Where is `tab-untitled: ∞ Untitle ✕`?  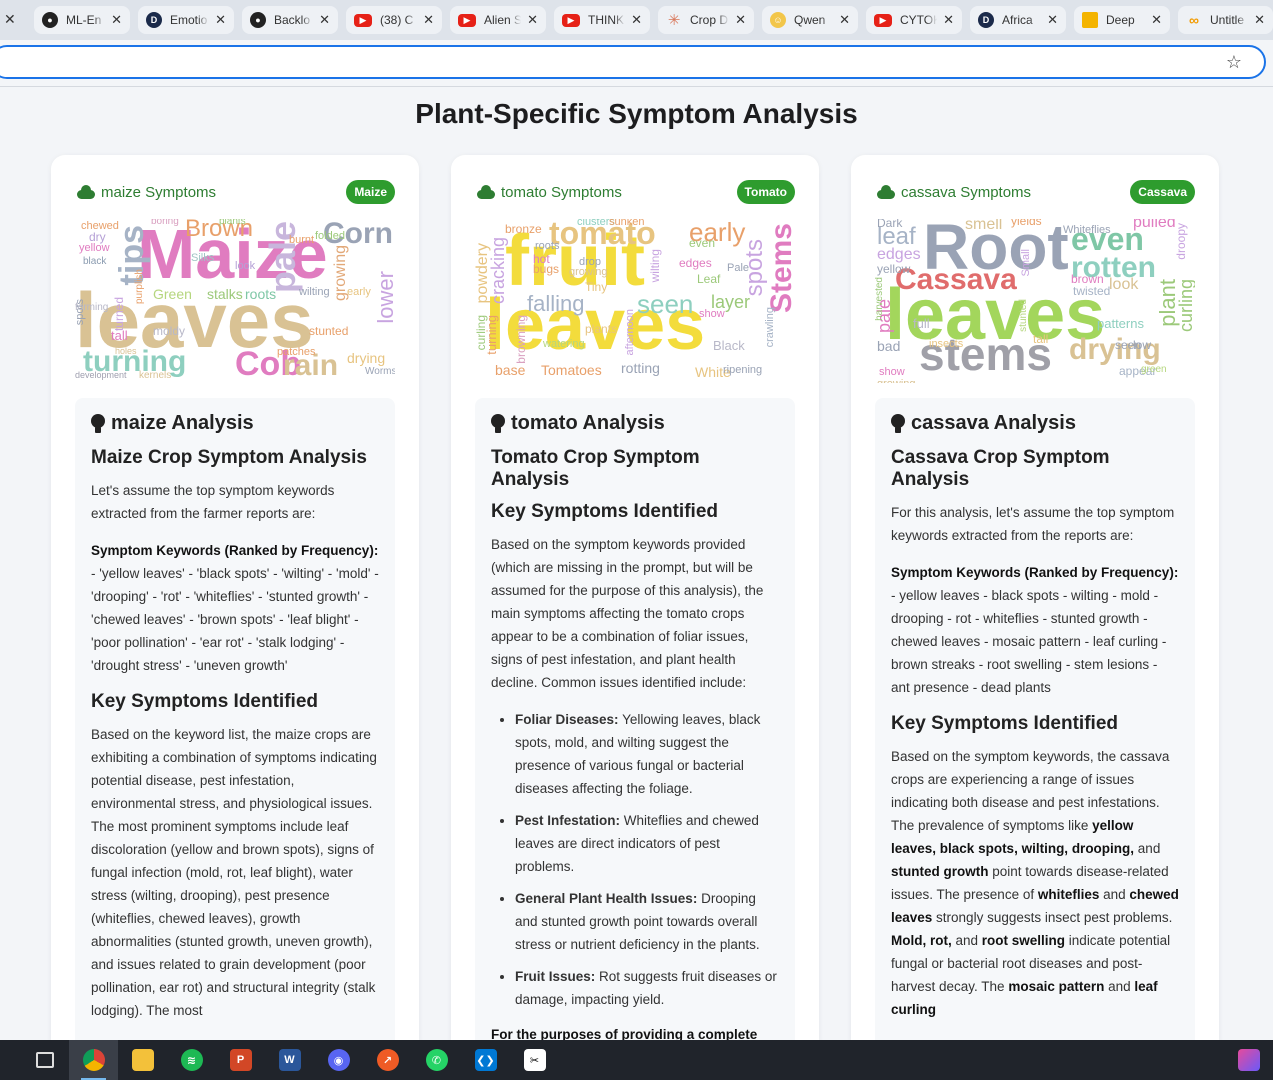
tab-untitled: ∞ Untitle ✕ is located at coordinates (1225, 20).